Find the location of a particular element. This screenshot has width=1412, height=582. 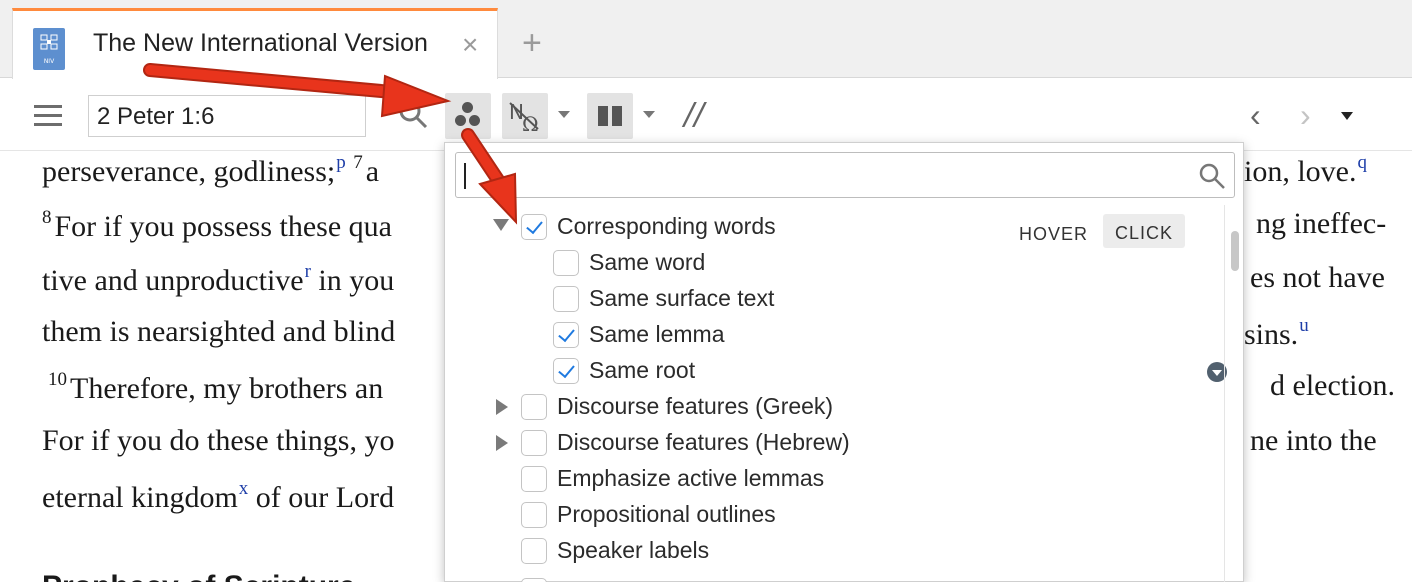

click-mode-button: CLICK is located at coordinates (1144, 231).